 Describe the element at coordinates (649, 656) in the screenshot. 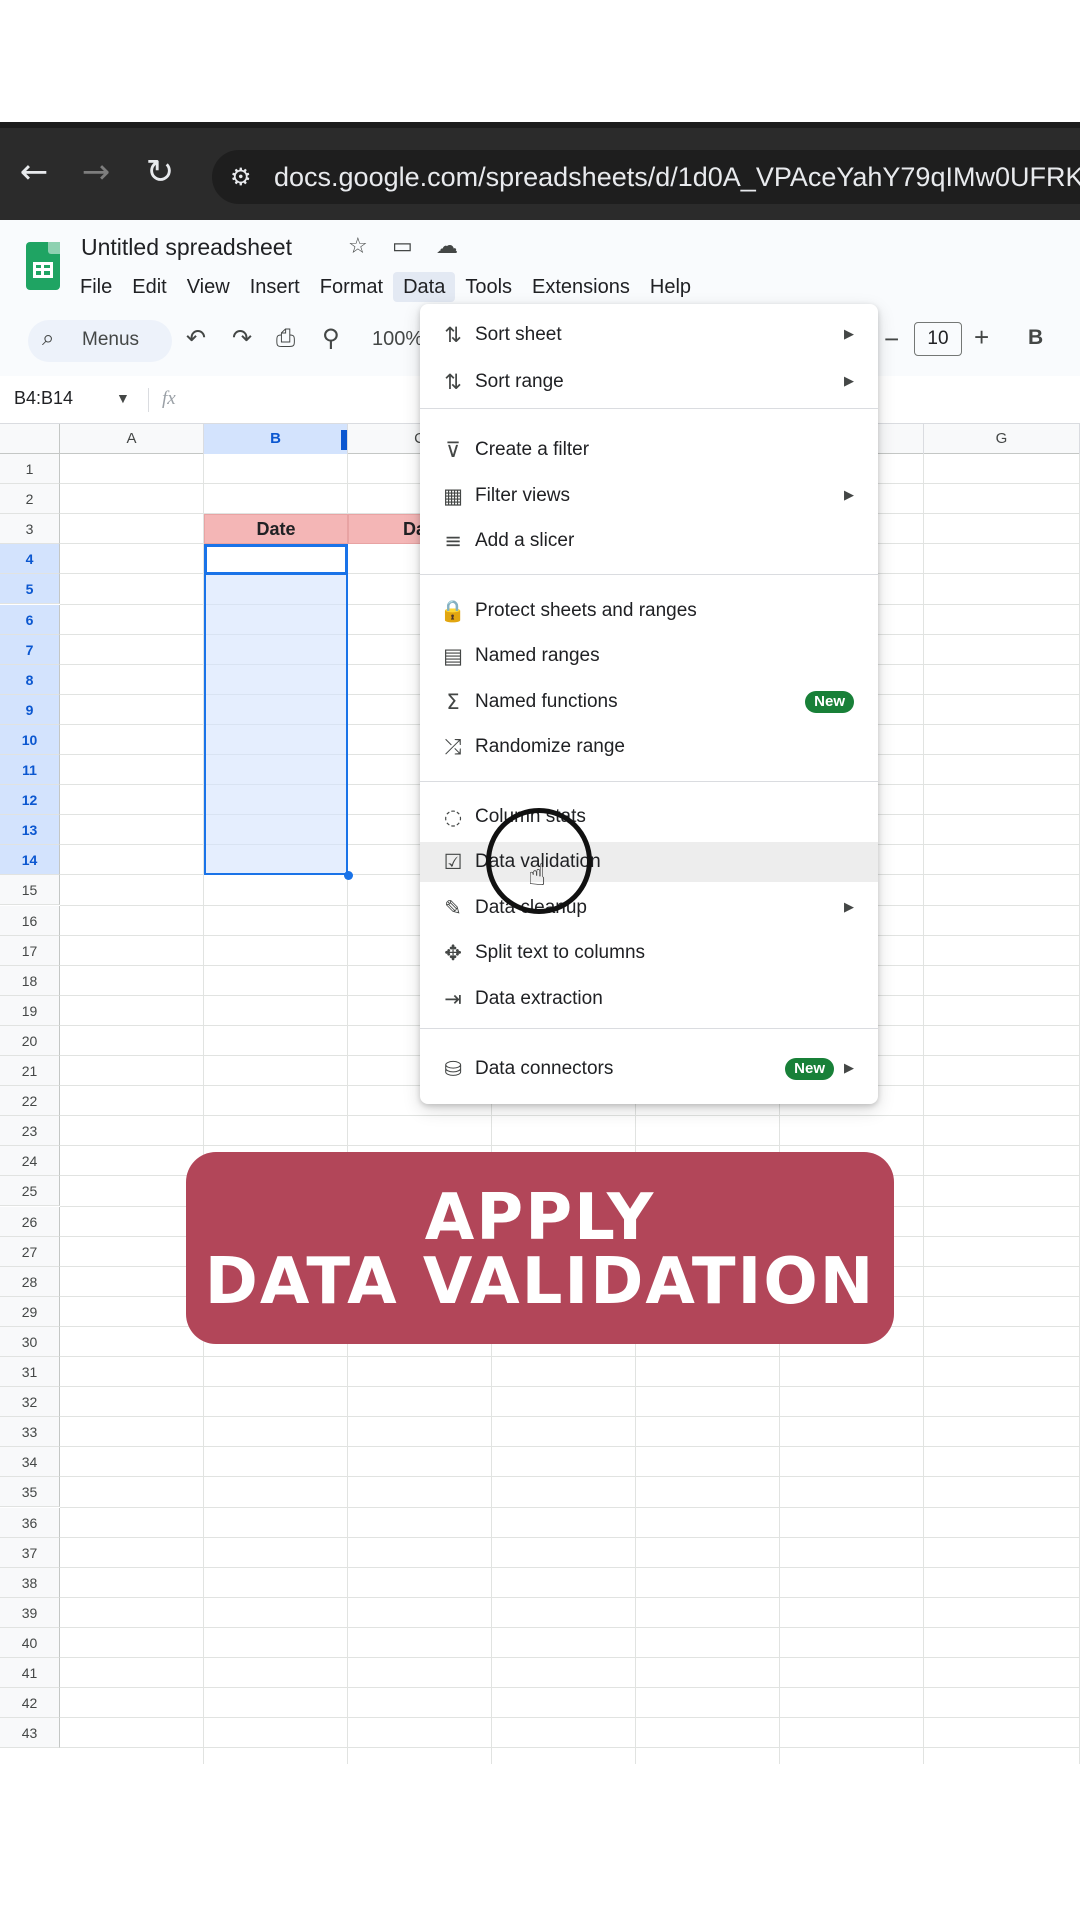

I see `menu-item-named-ranges: ▤ Named ranges` at that location.